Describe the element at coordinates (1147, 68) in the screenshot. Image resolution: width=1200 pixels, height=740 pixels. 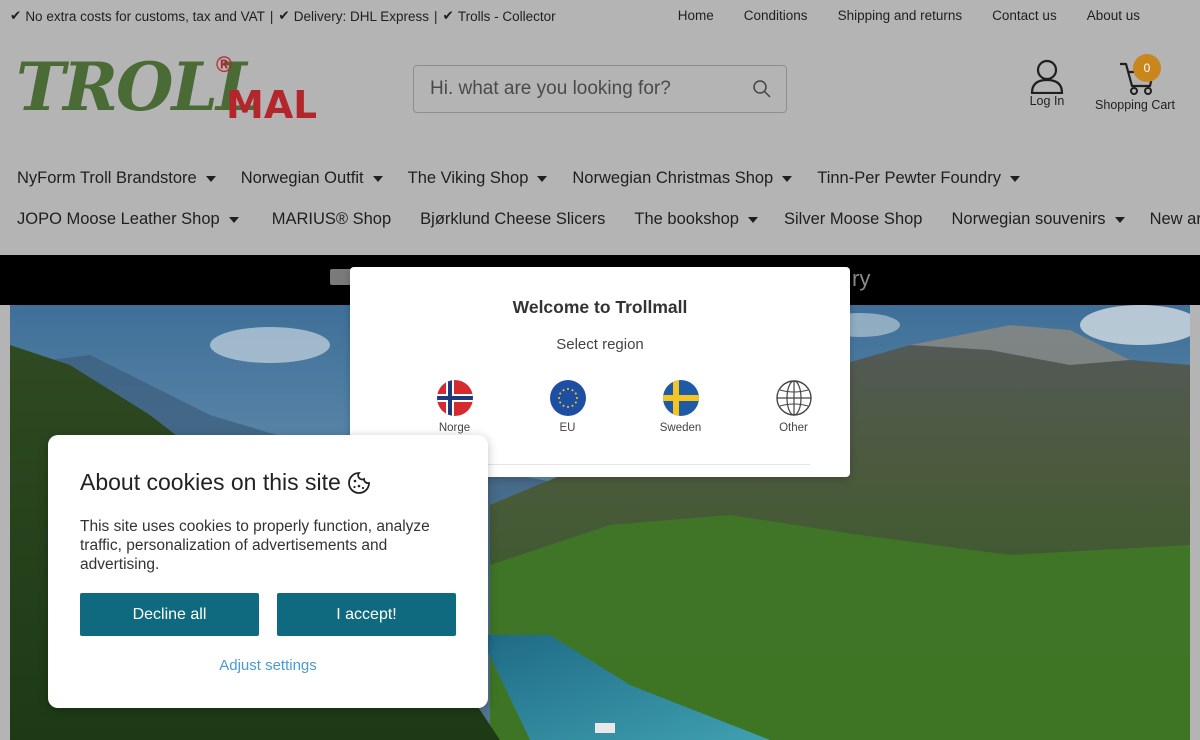
I see `cart-count-badge: 0` at that location.